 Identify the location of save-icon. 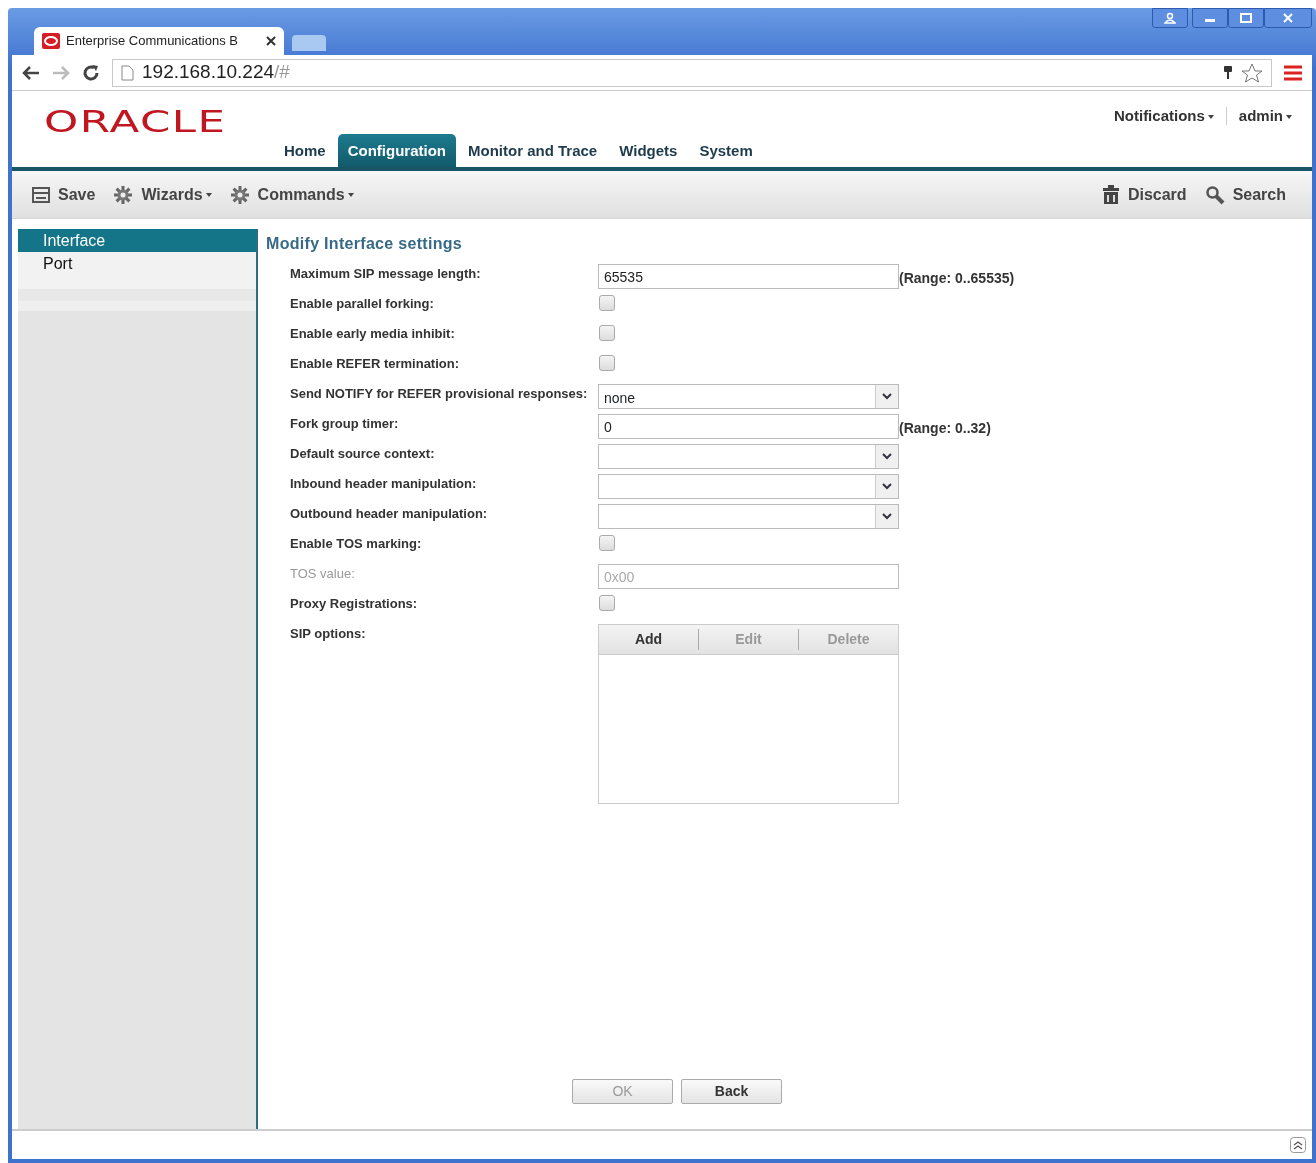
(41, 194).